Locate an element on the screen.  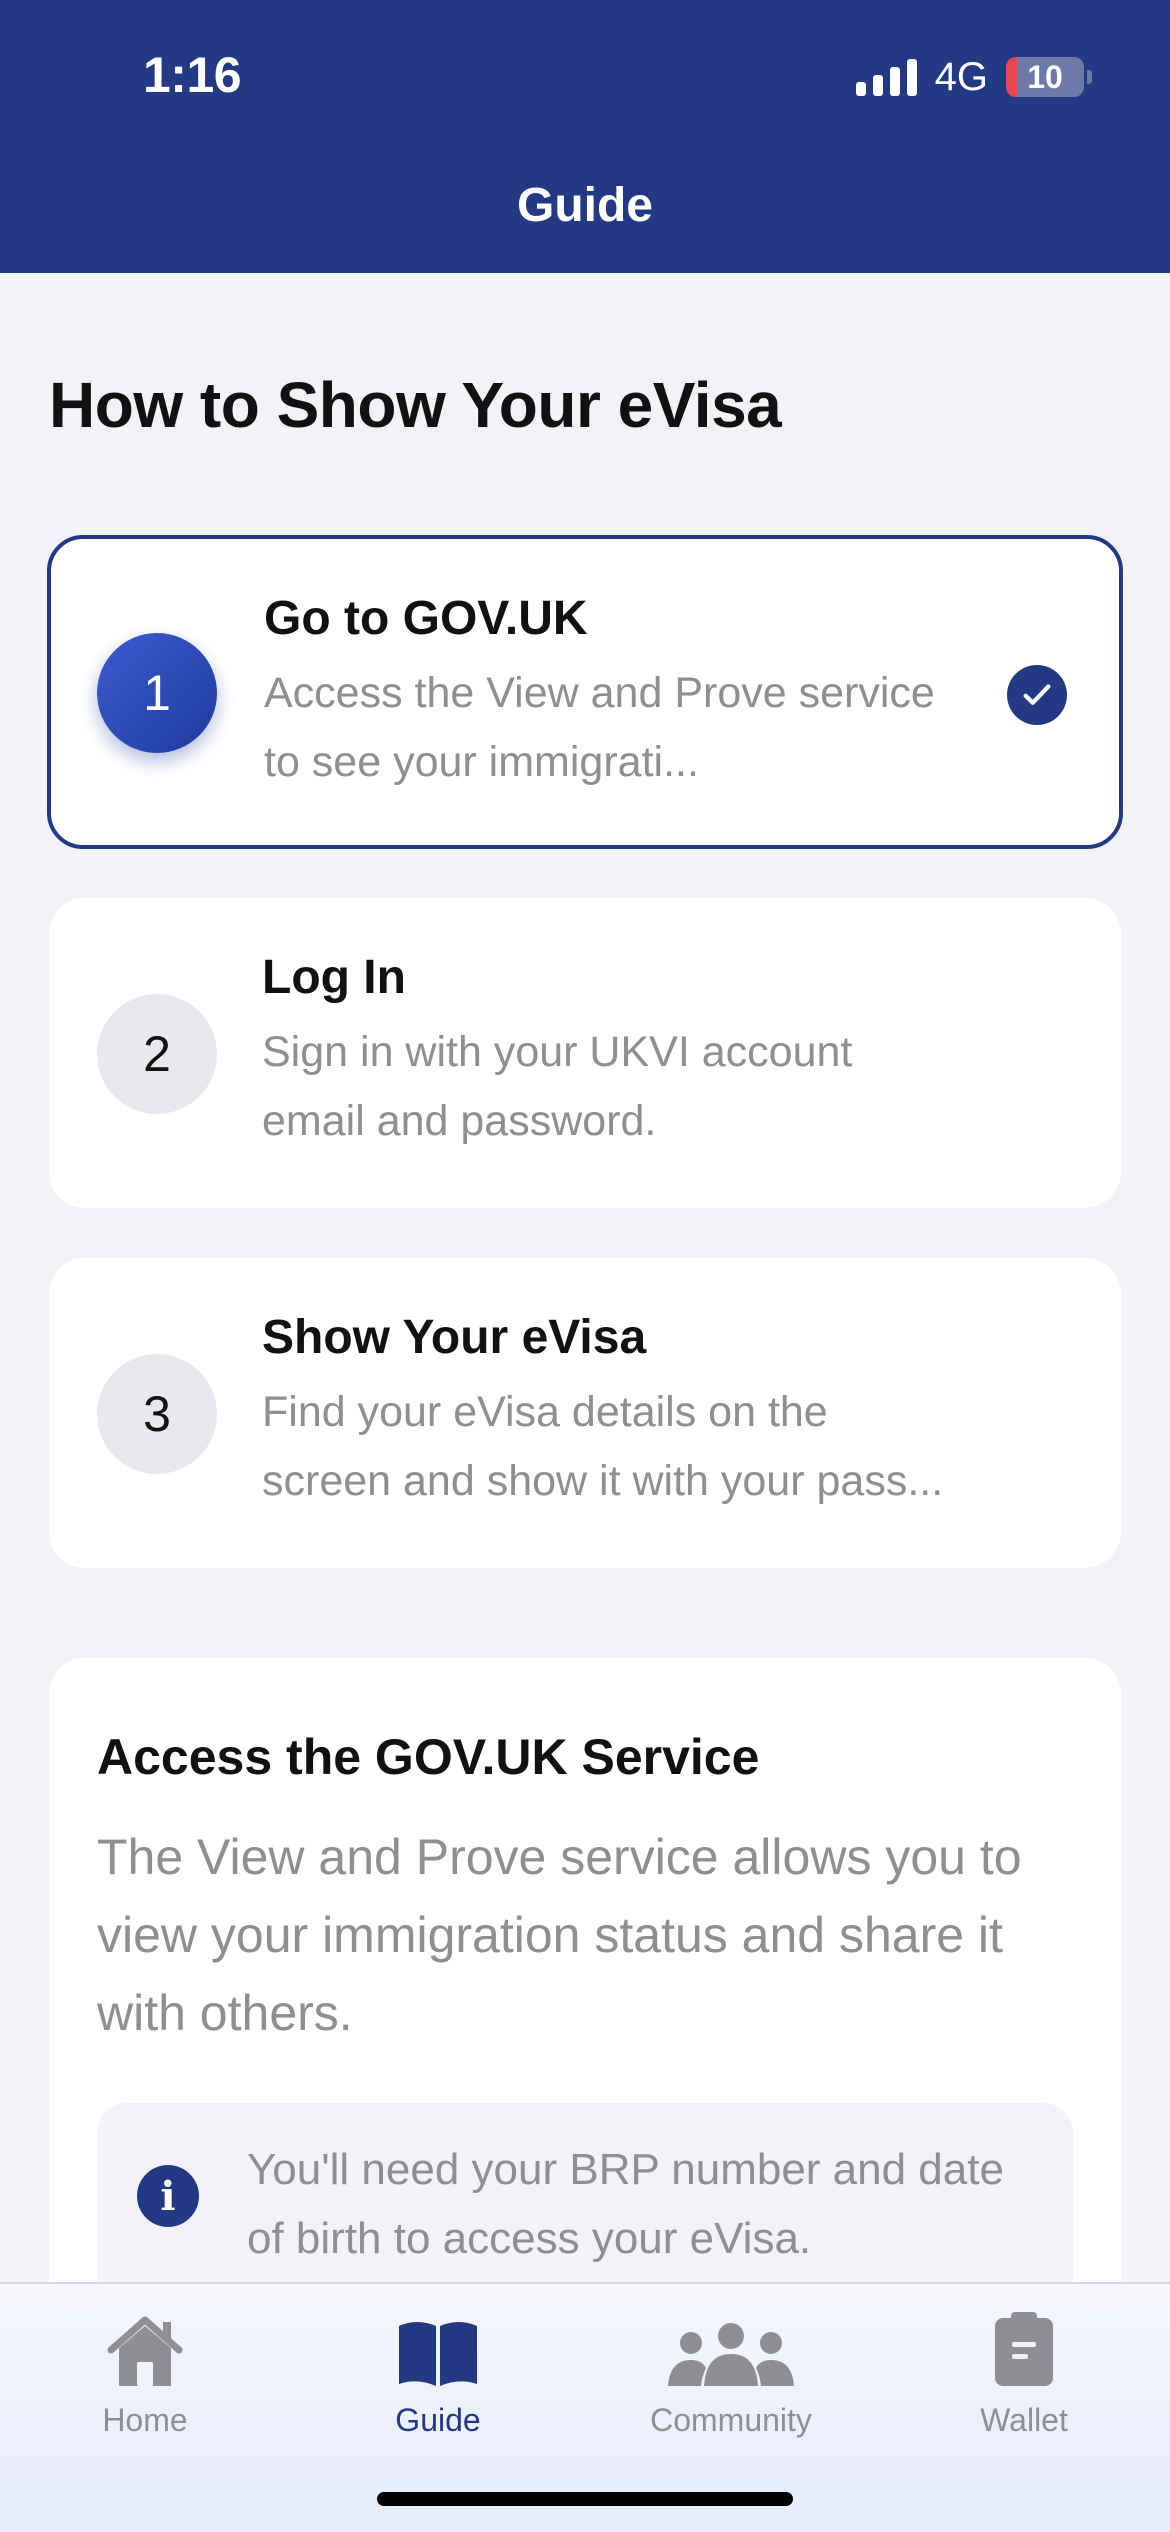
tab-home: Home is located at coordinates (145, 2371).